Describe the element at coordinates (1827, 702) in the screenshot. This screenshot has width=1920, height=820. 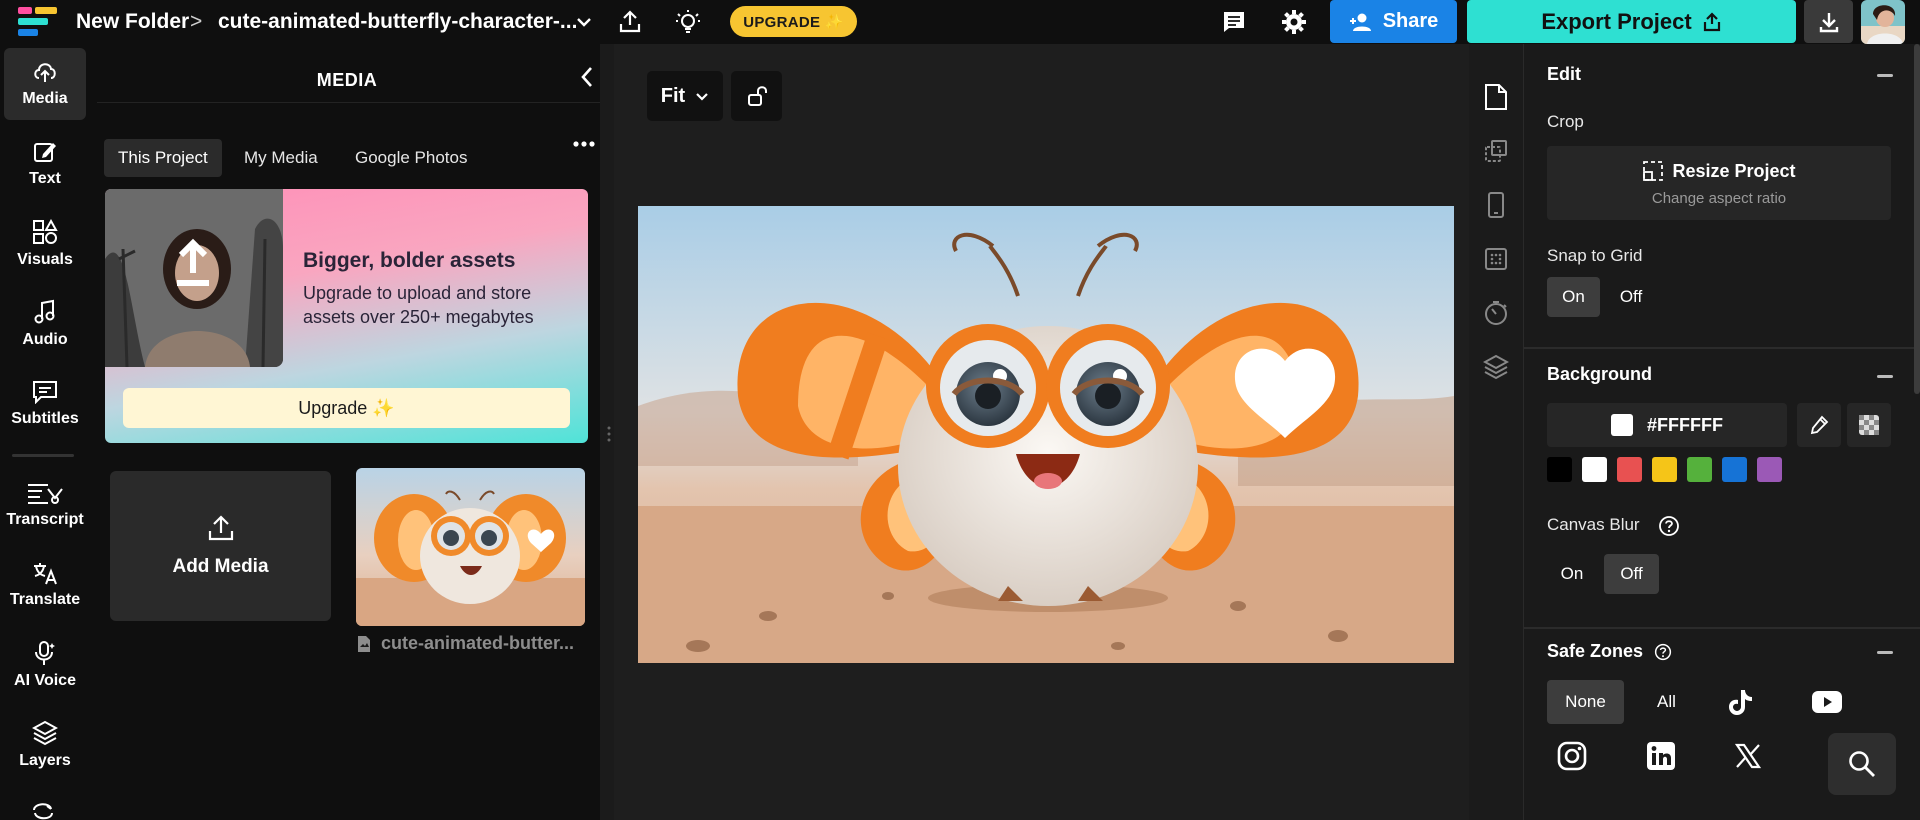
I see `youtube-icon` at that location.